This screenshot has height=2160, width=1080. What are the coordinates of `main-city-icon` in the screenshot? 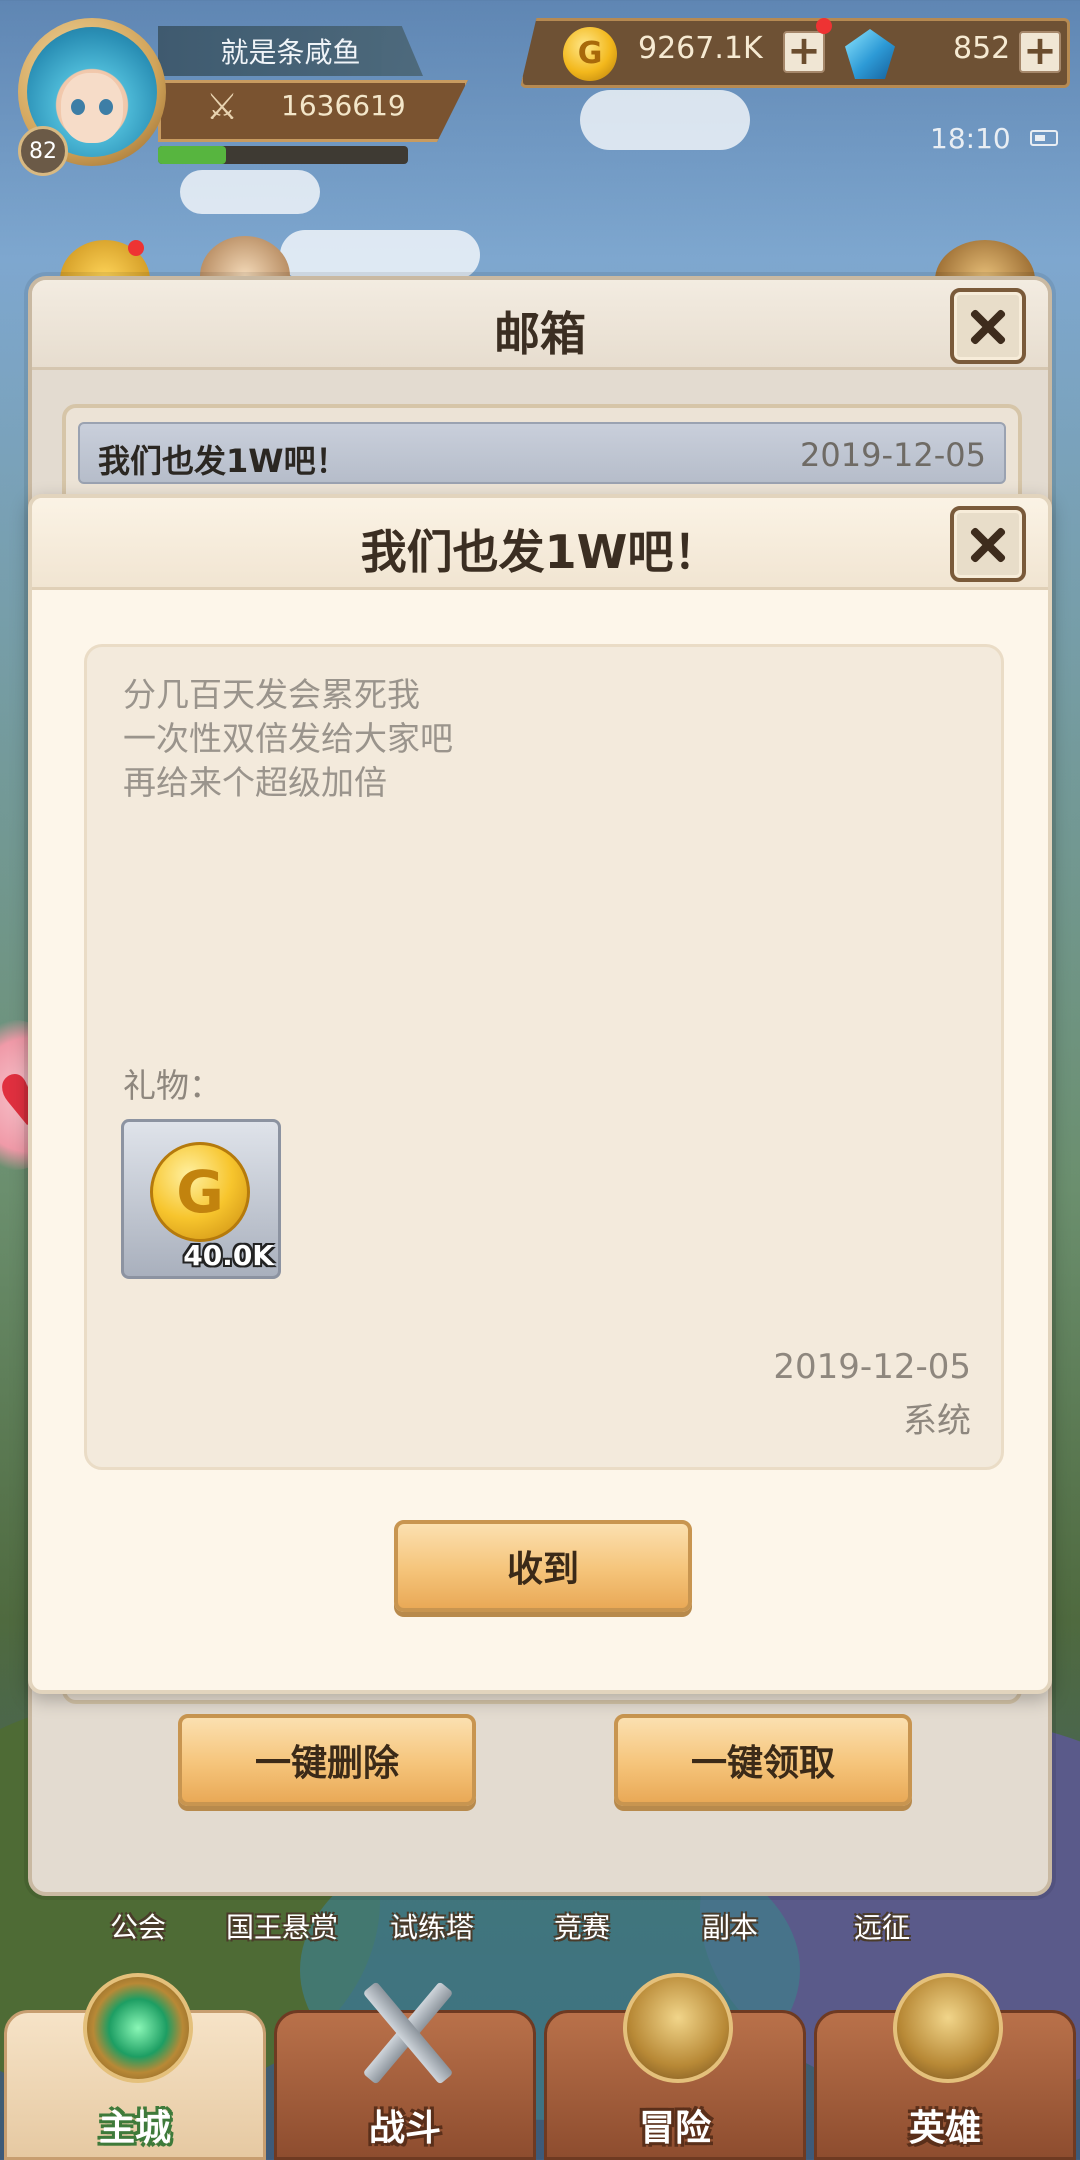 It's located at (138, 2028).